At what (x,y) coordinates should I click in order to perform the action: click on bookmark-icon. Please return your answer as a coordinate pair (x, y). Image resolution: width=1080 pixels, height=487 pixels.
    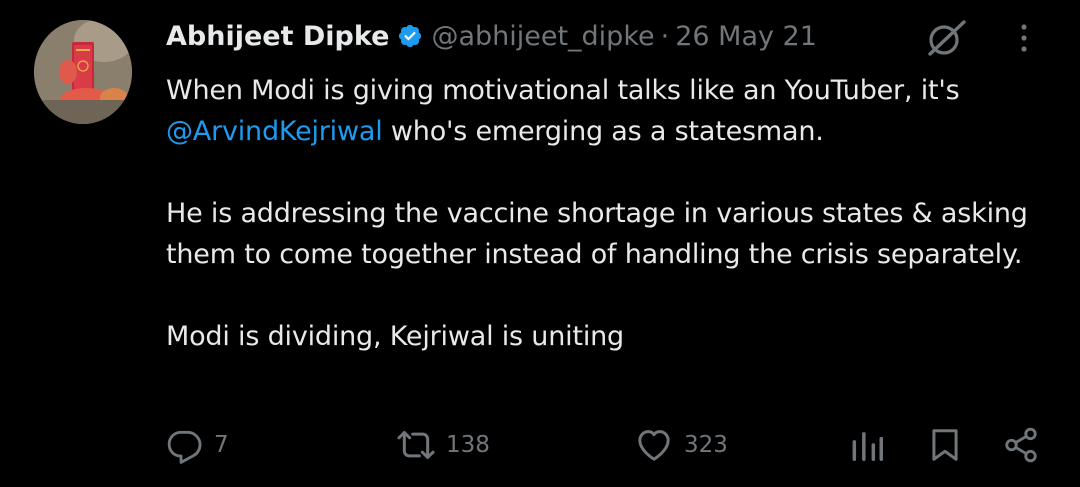
    Looking at the image, I should click on (945, 445).